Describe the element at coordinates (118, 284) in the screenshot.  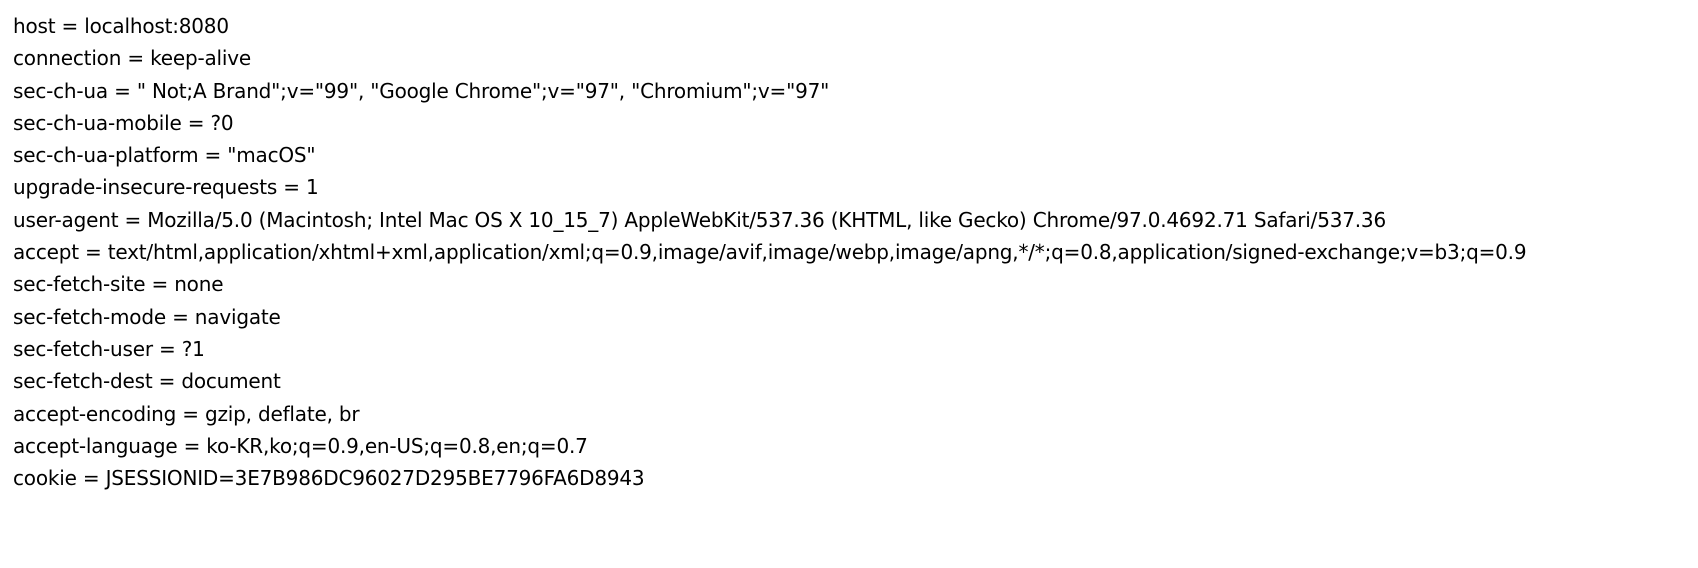
I see `header-line-sec-fetch-site: sec-fetch-site = none` at that location.